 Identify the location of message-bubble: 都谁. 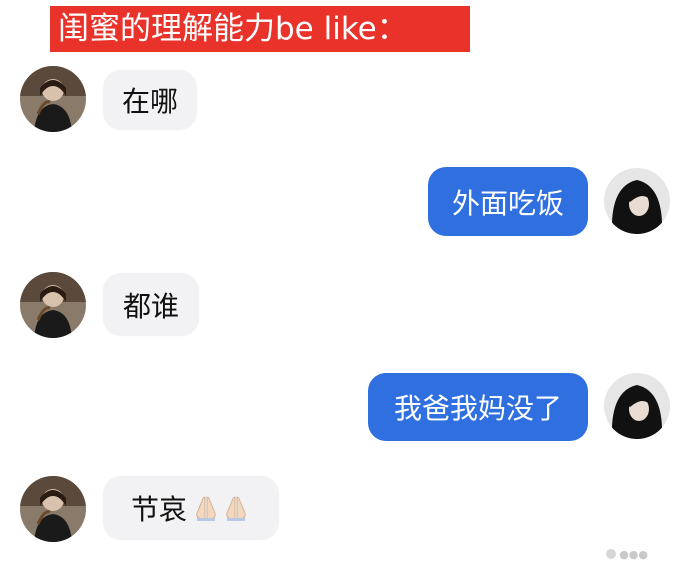
(151, 304).